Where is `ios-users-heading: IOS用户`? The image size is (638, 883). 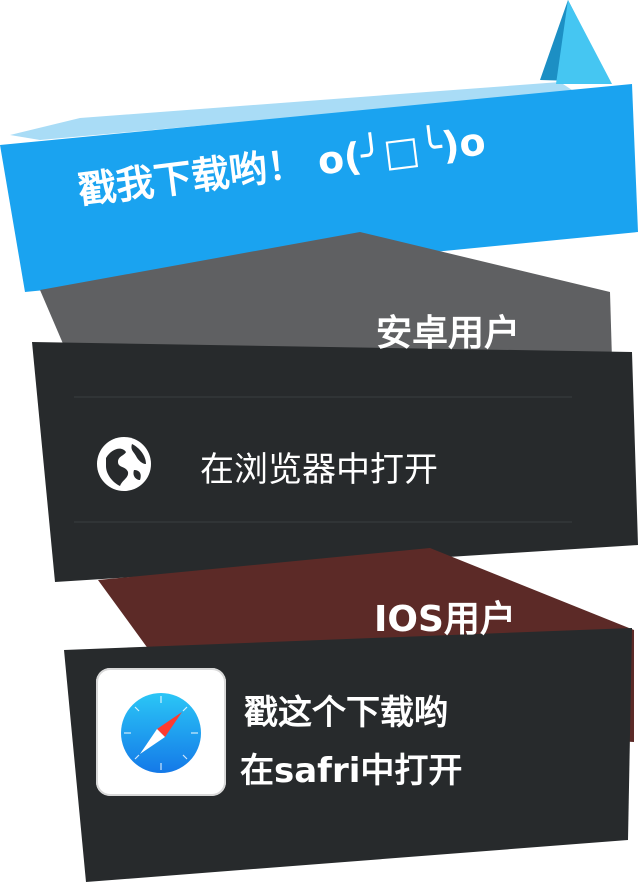 ios-users-heading: IOS用户 is located at coordinates (445, 619).